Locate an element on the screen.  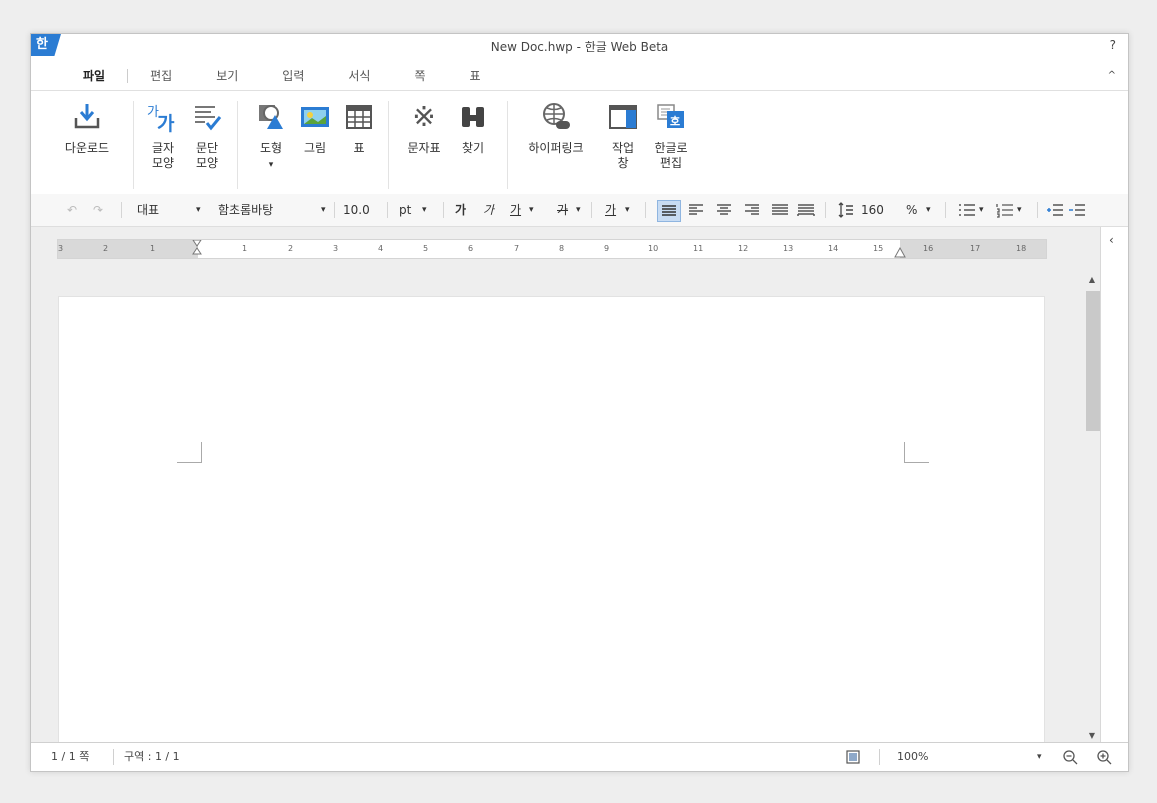
style-dropdown-icon: ▾ is located at coordinates (198, 210).